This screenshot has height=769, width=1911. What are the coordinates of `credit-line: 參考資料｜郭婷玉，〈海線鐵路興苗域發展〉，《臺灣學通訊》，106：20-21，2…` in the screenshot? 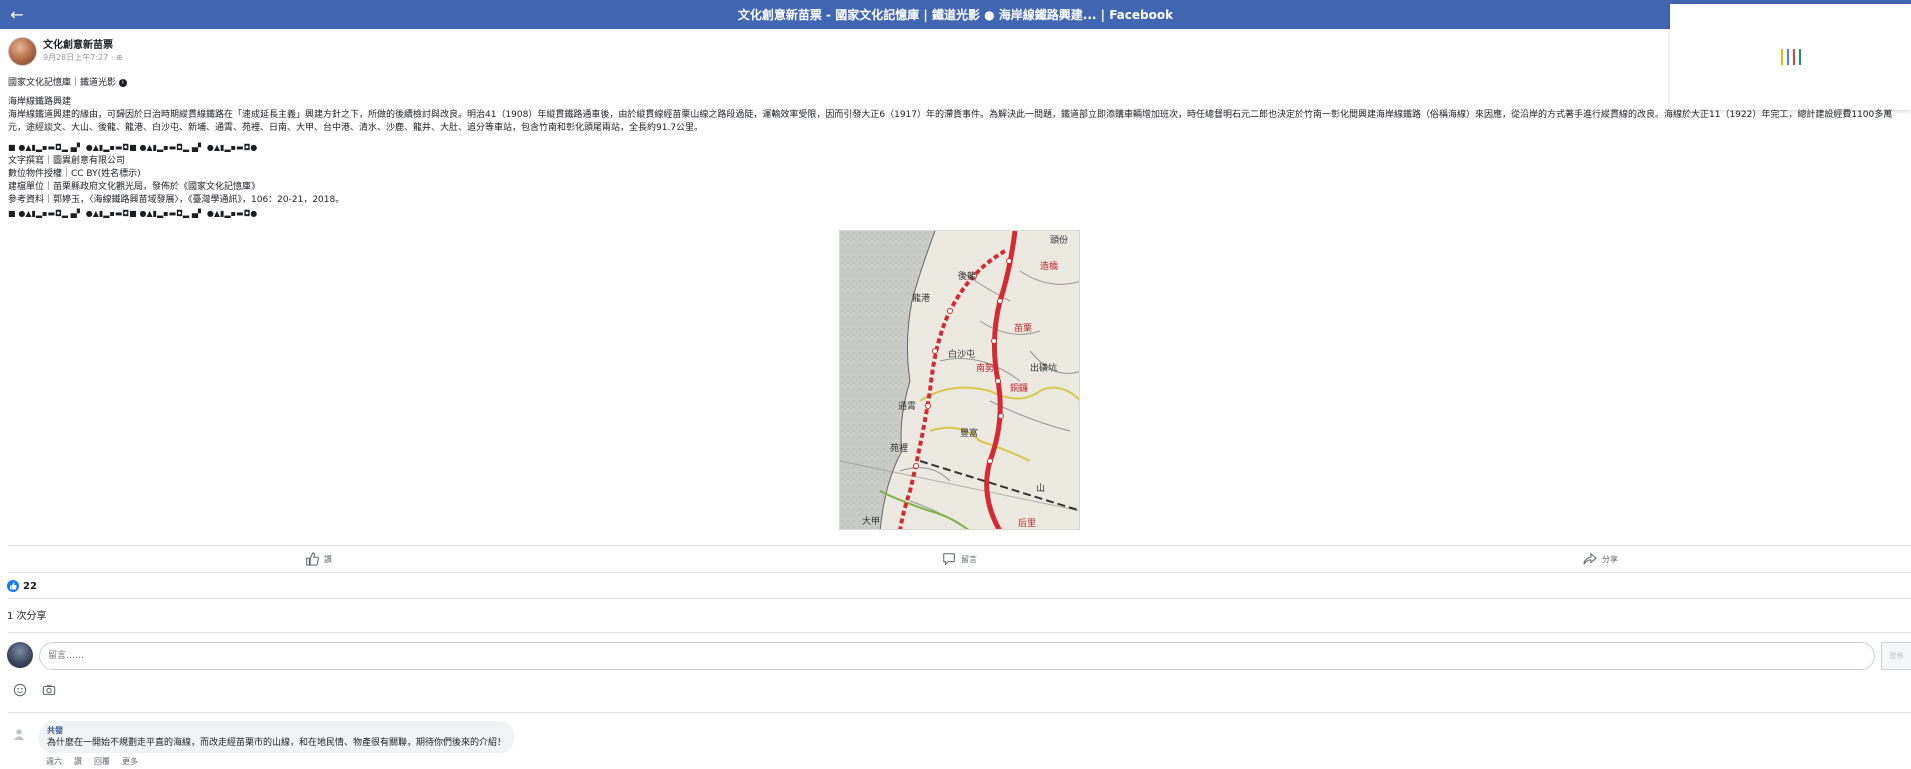 It's located at (176, 200).